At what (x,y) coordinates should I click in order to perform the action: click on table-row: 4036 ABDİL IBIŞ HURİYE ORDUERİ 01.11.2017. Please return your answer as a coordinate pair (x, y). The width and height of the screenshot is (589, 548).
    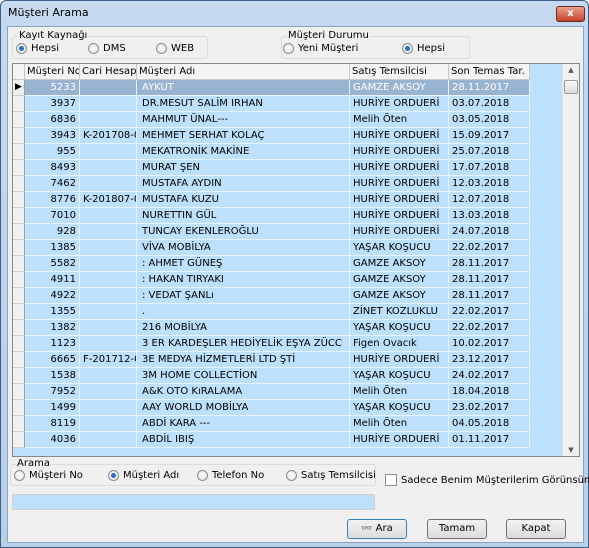
    Looking at the image, I should click on (271, 440).